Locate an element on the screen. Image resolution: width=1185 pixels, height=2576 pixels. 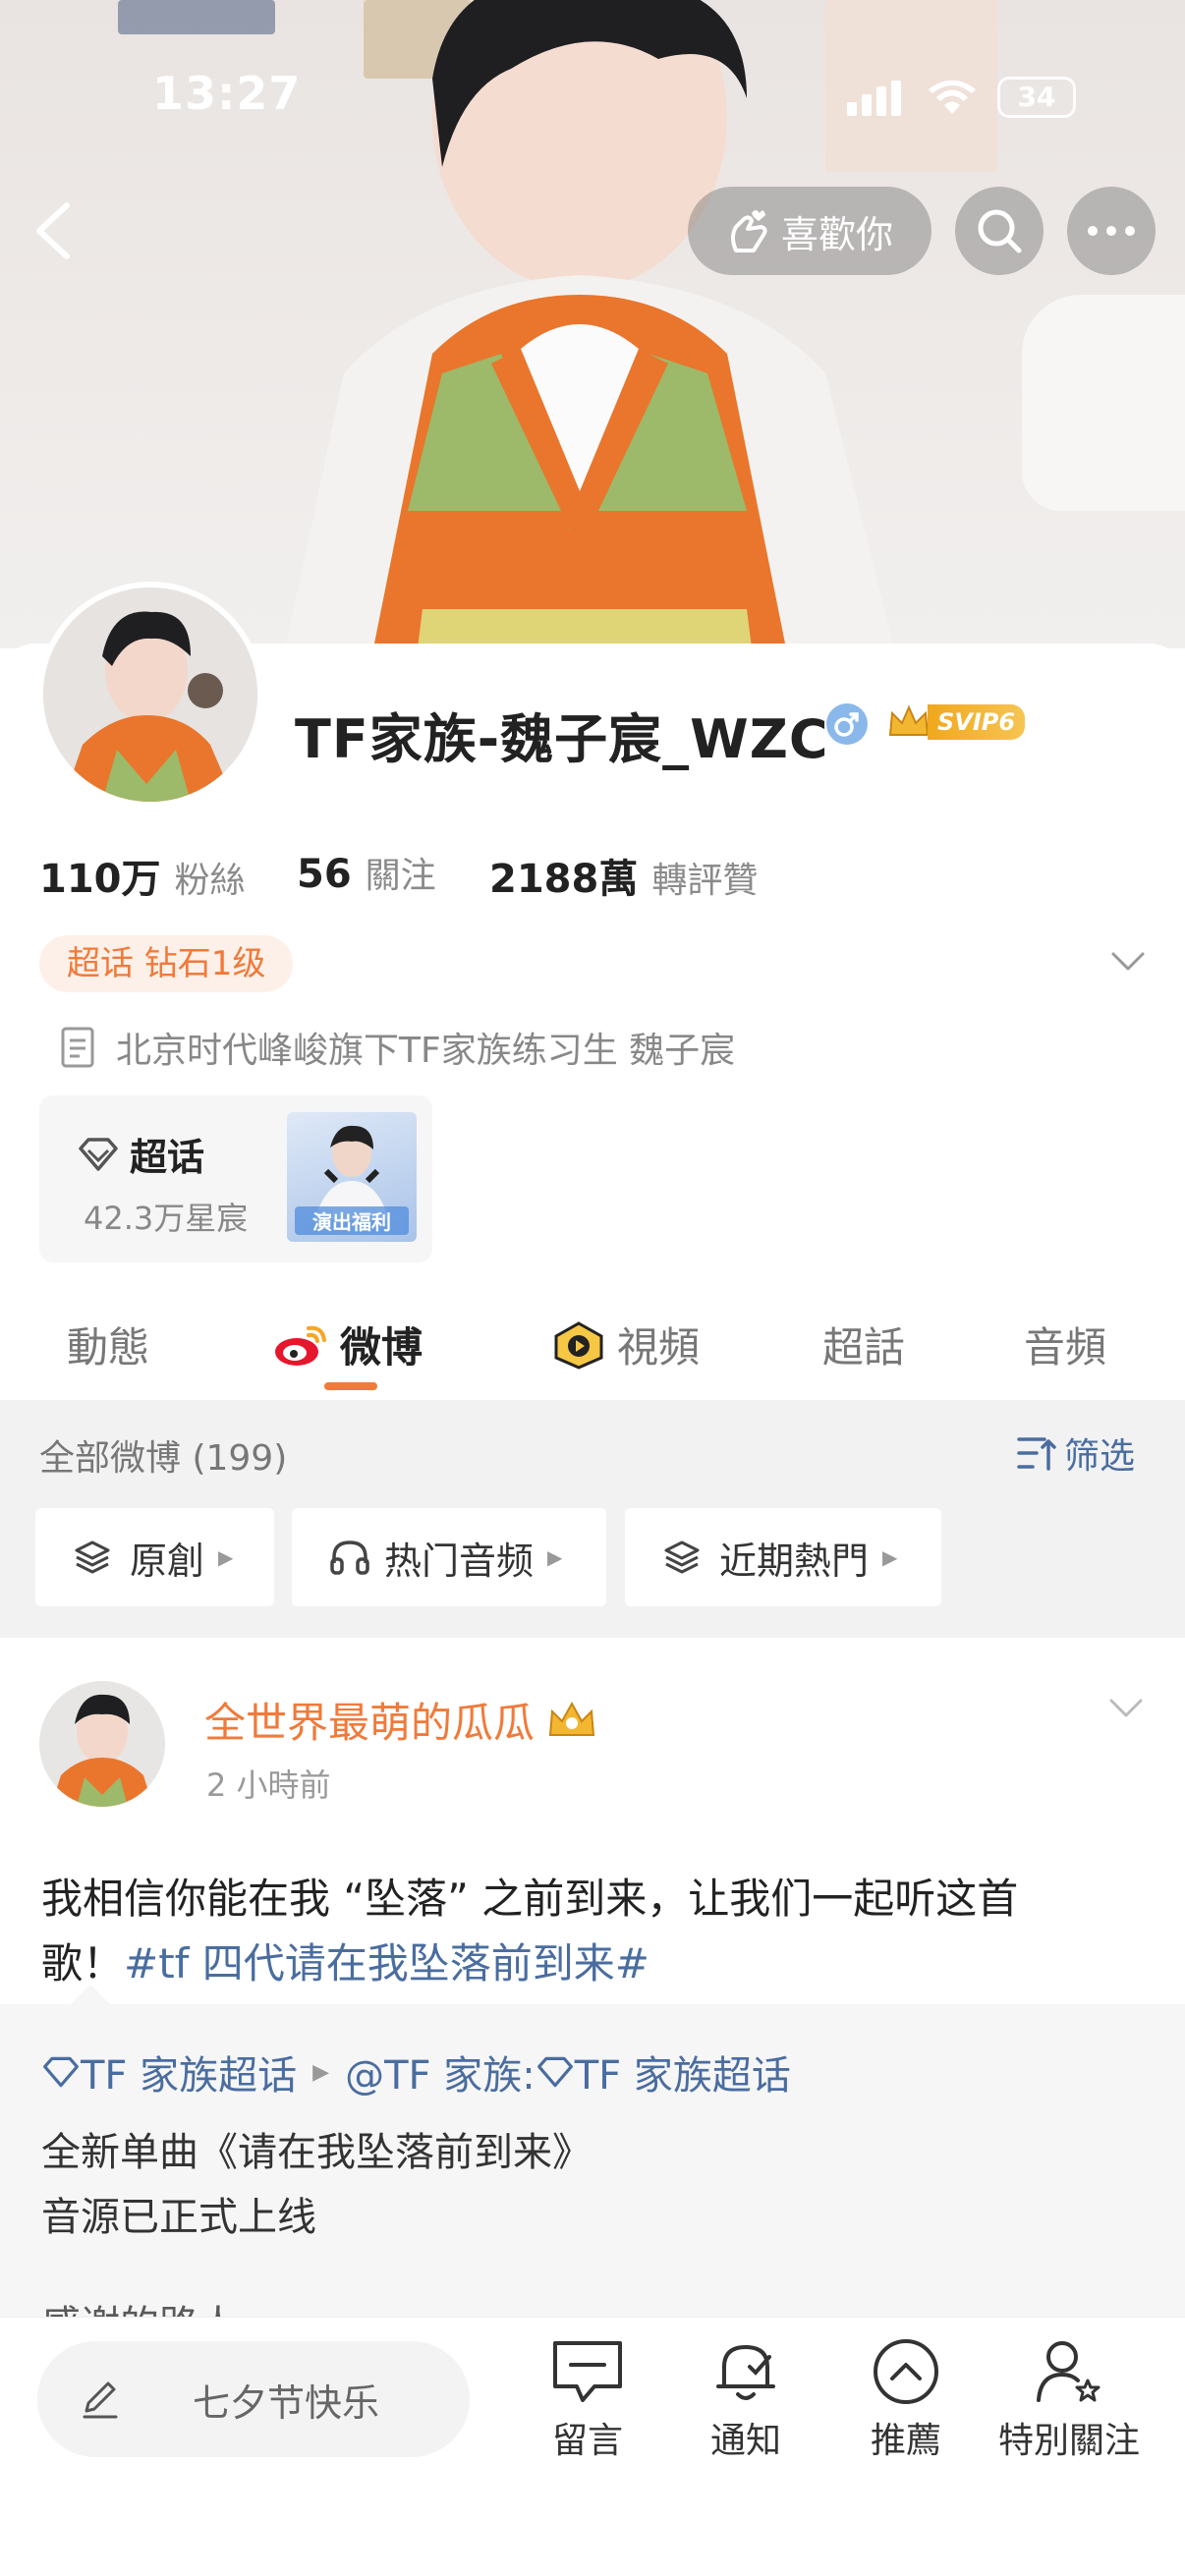
search-icon is located at coordinates (1000, 231).